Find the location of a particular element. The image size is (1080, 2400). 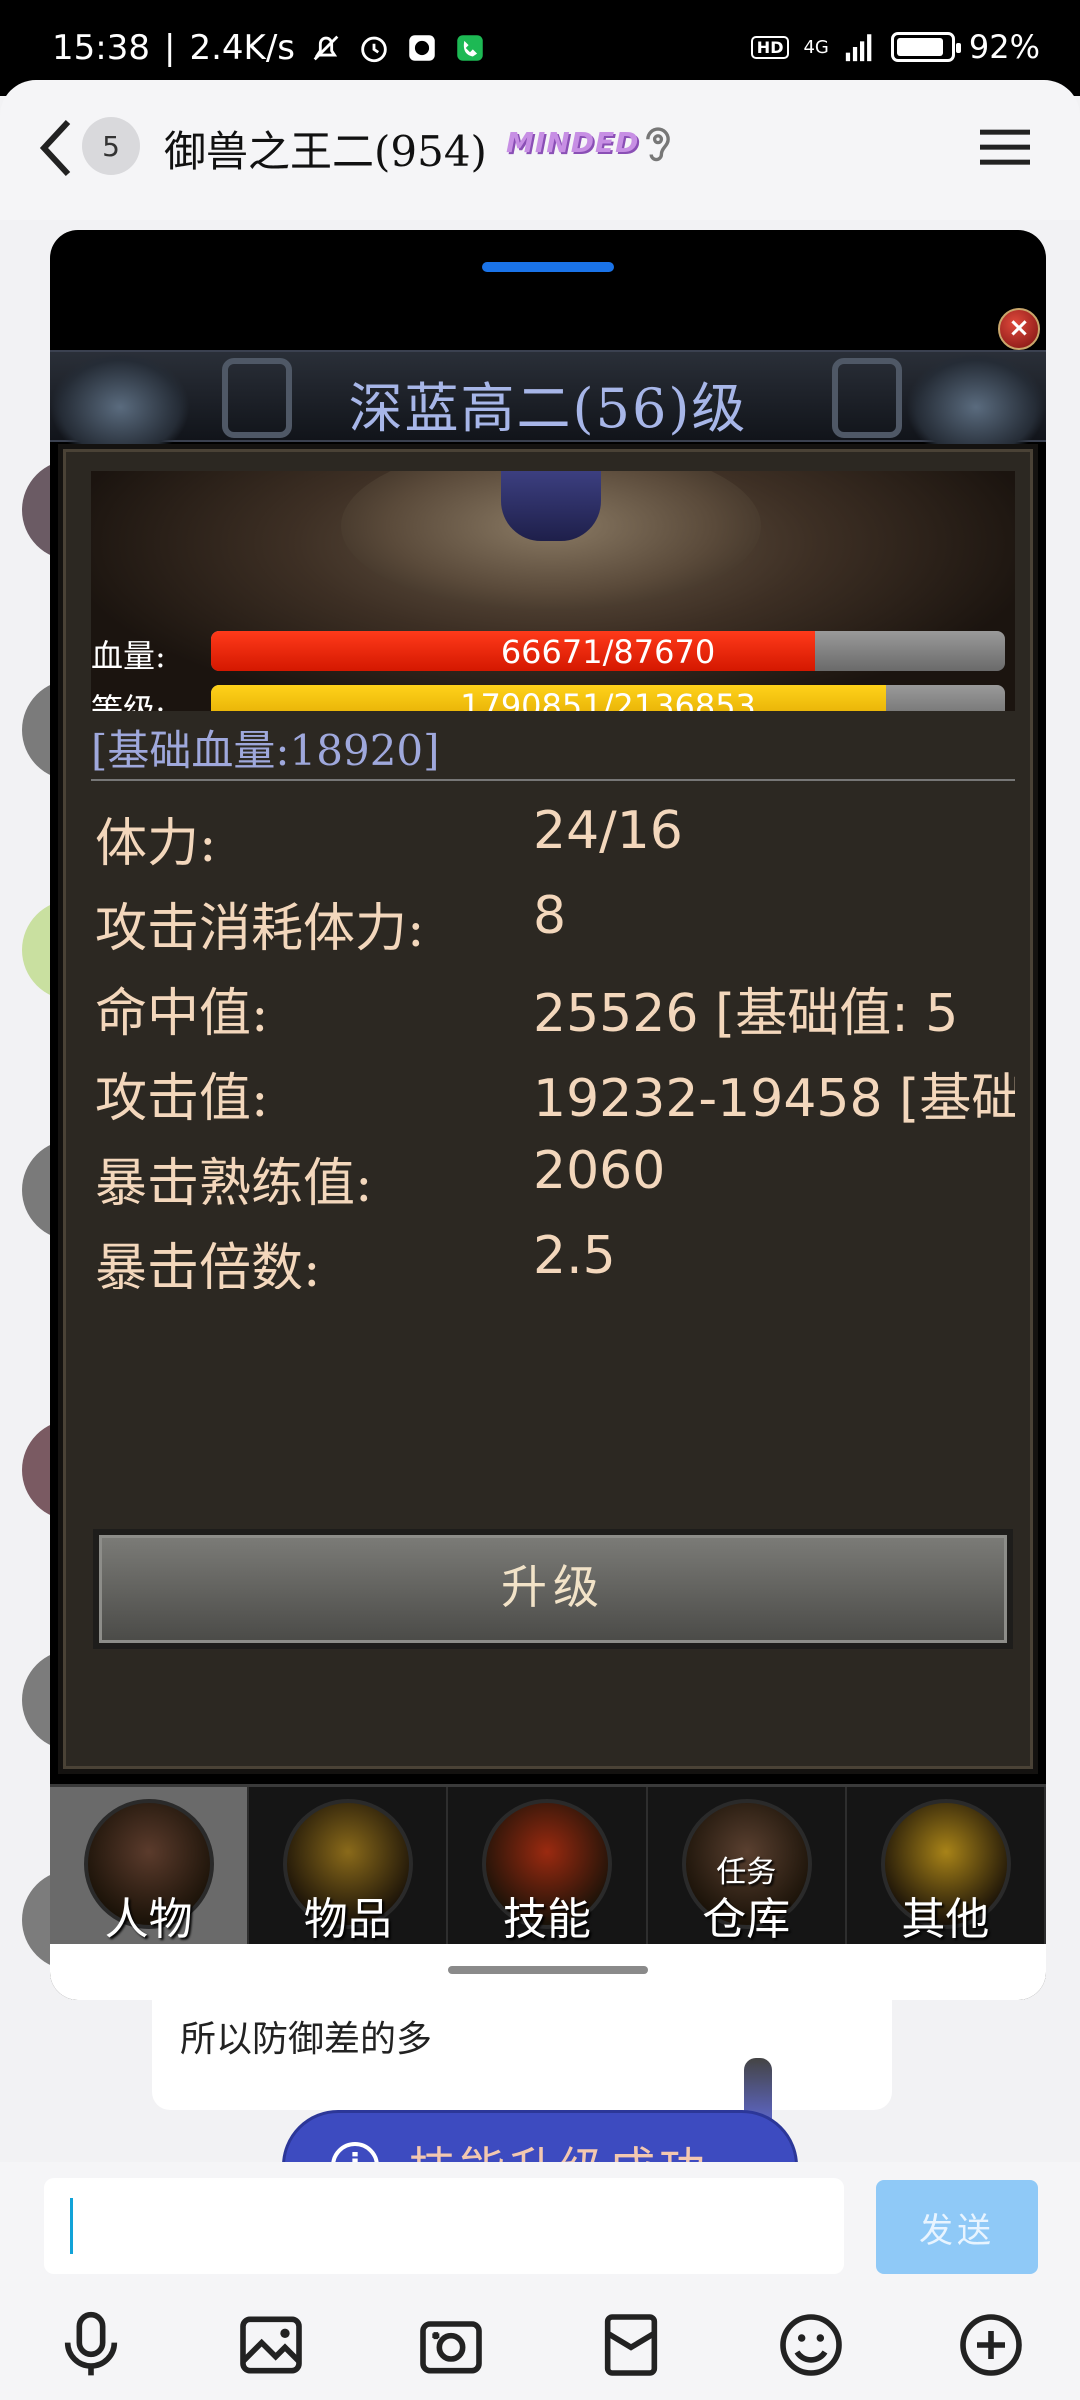

clock: 15:38 is located at coordinates (101, 48).